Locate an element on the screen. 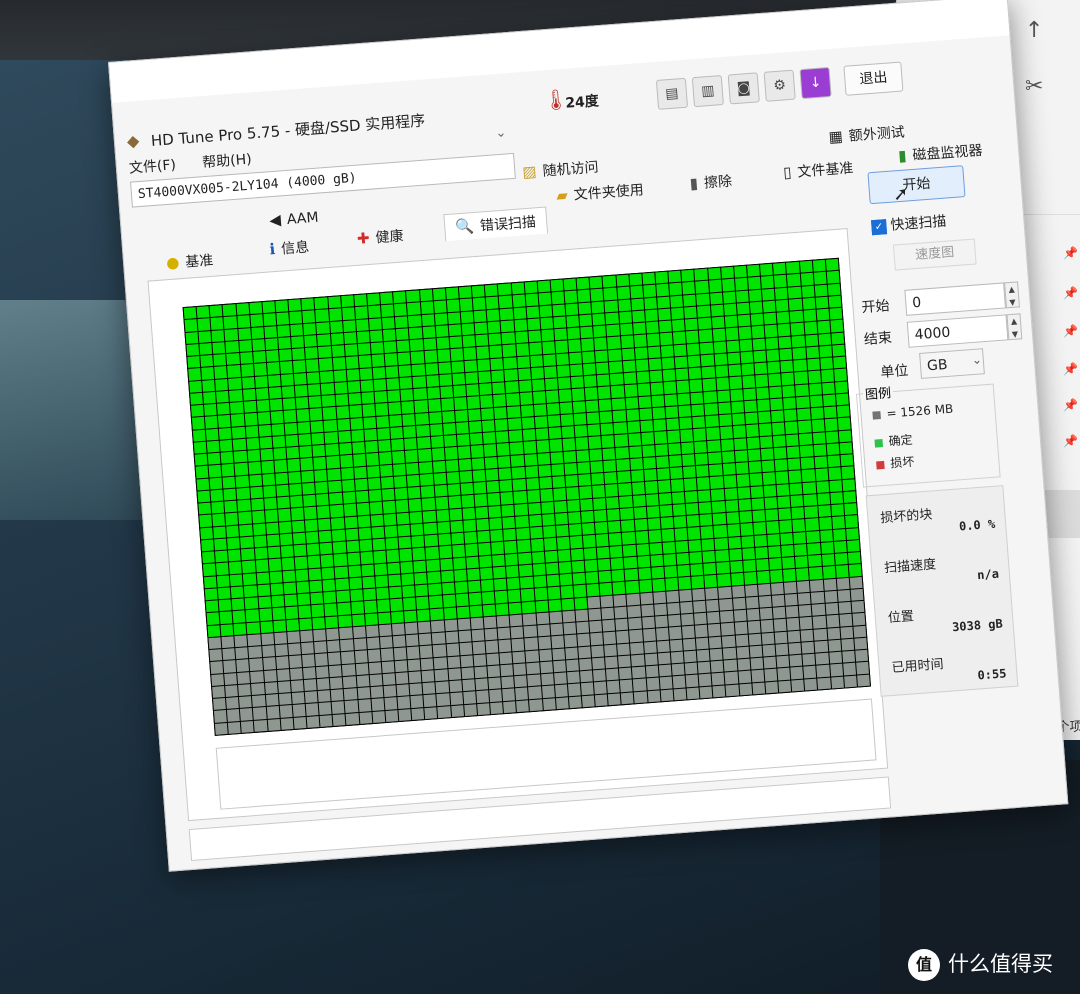  scissors-icon: ✂ is located at coordinates (1034, 86).